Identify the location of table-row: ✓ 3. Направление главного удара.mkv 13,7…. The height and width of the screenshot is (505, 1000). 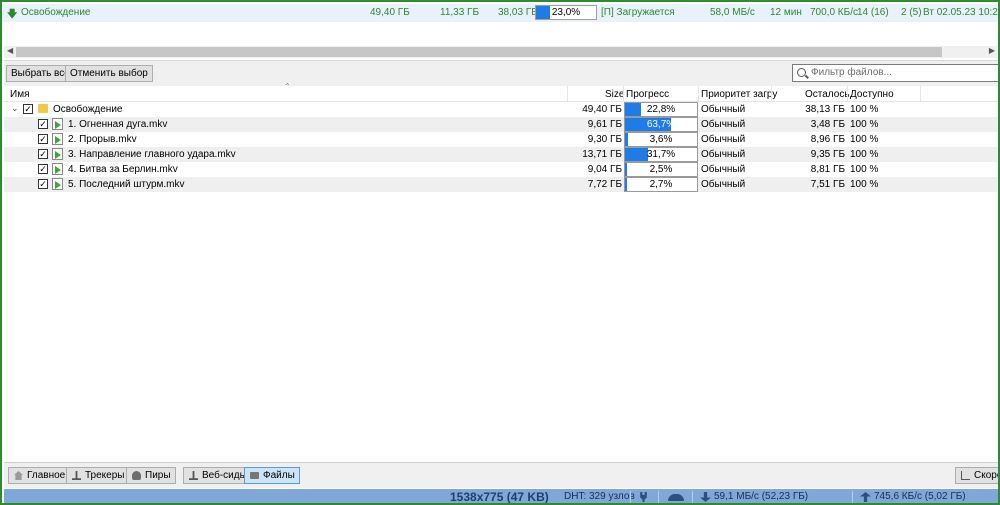
(501, 154).